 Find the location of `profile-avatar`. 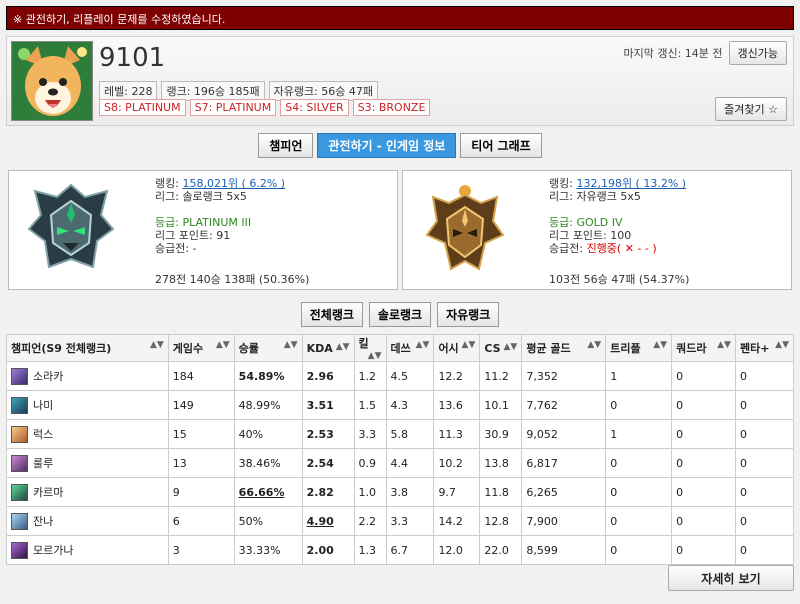

profile-avatar is located at coordinates (52, 81).